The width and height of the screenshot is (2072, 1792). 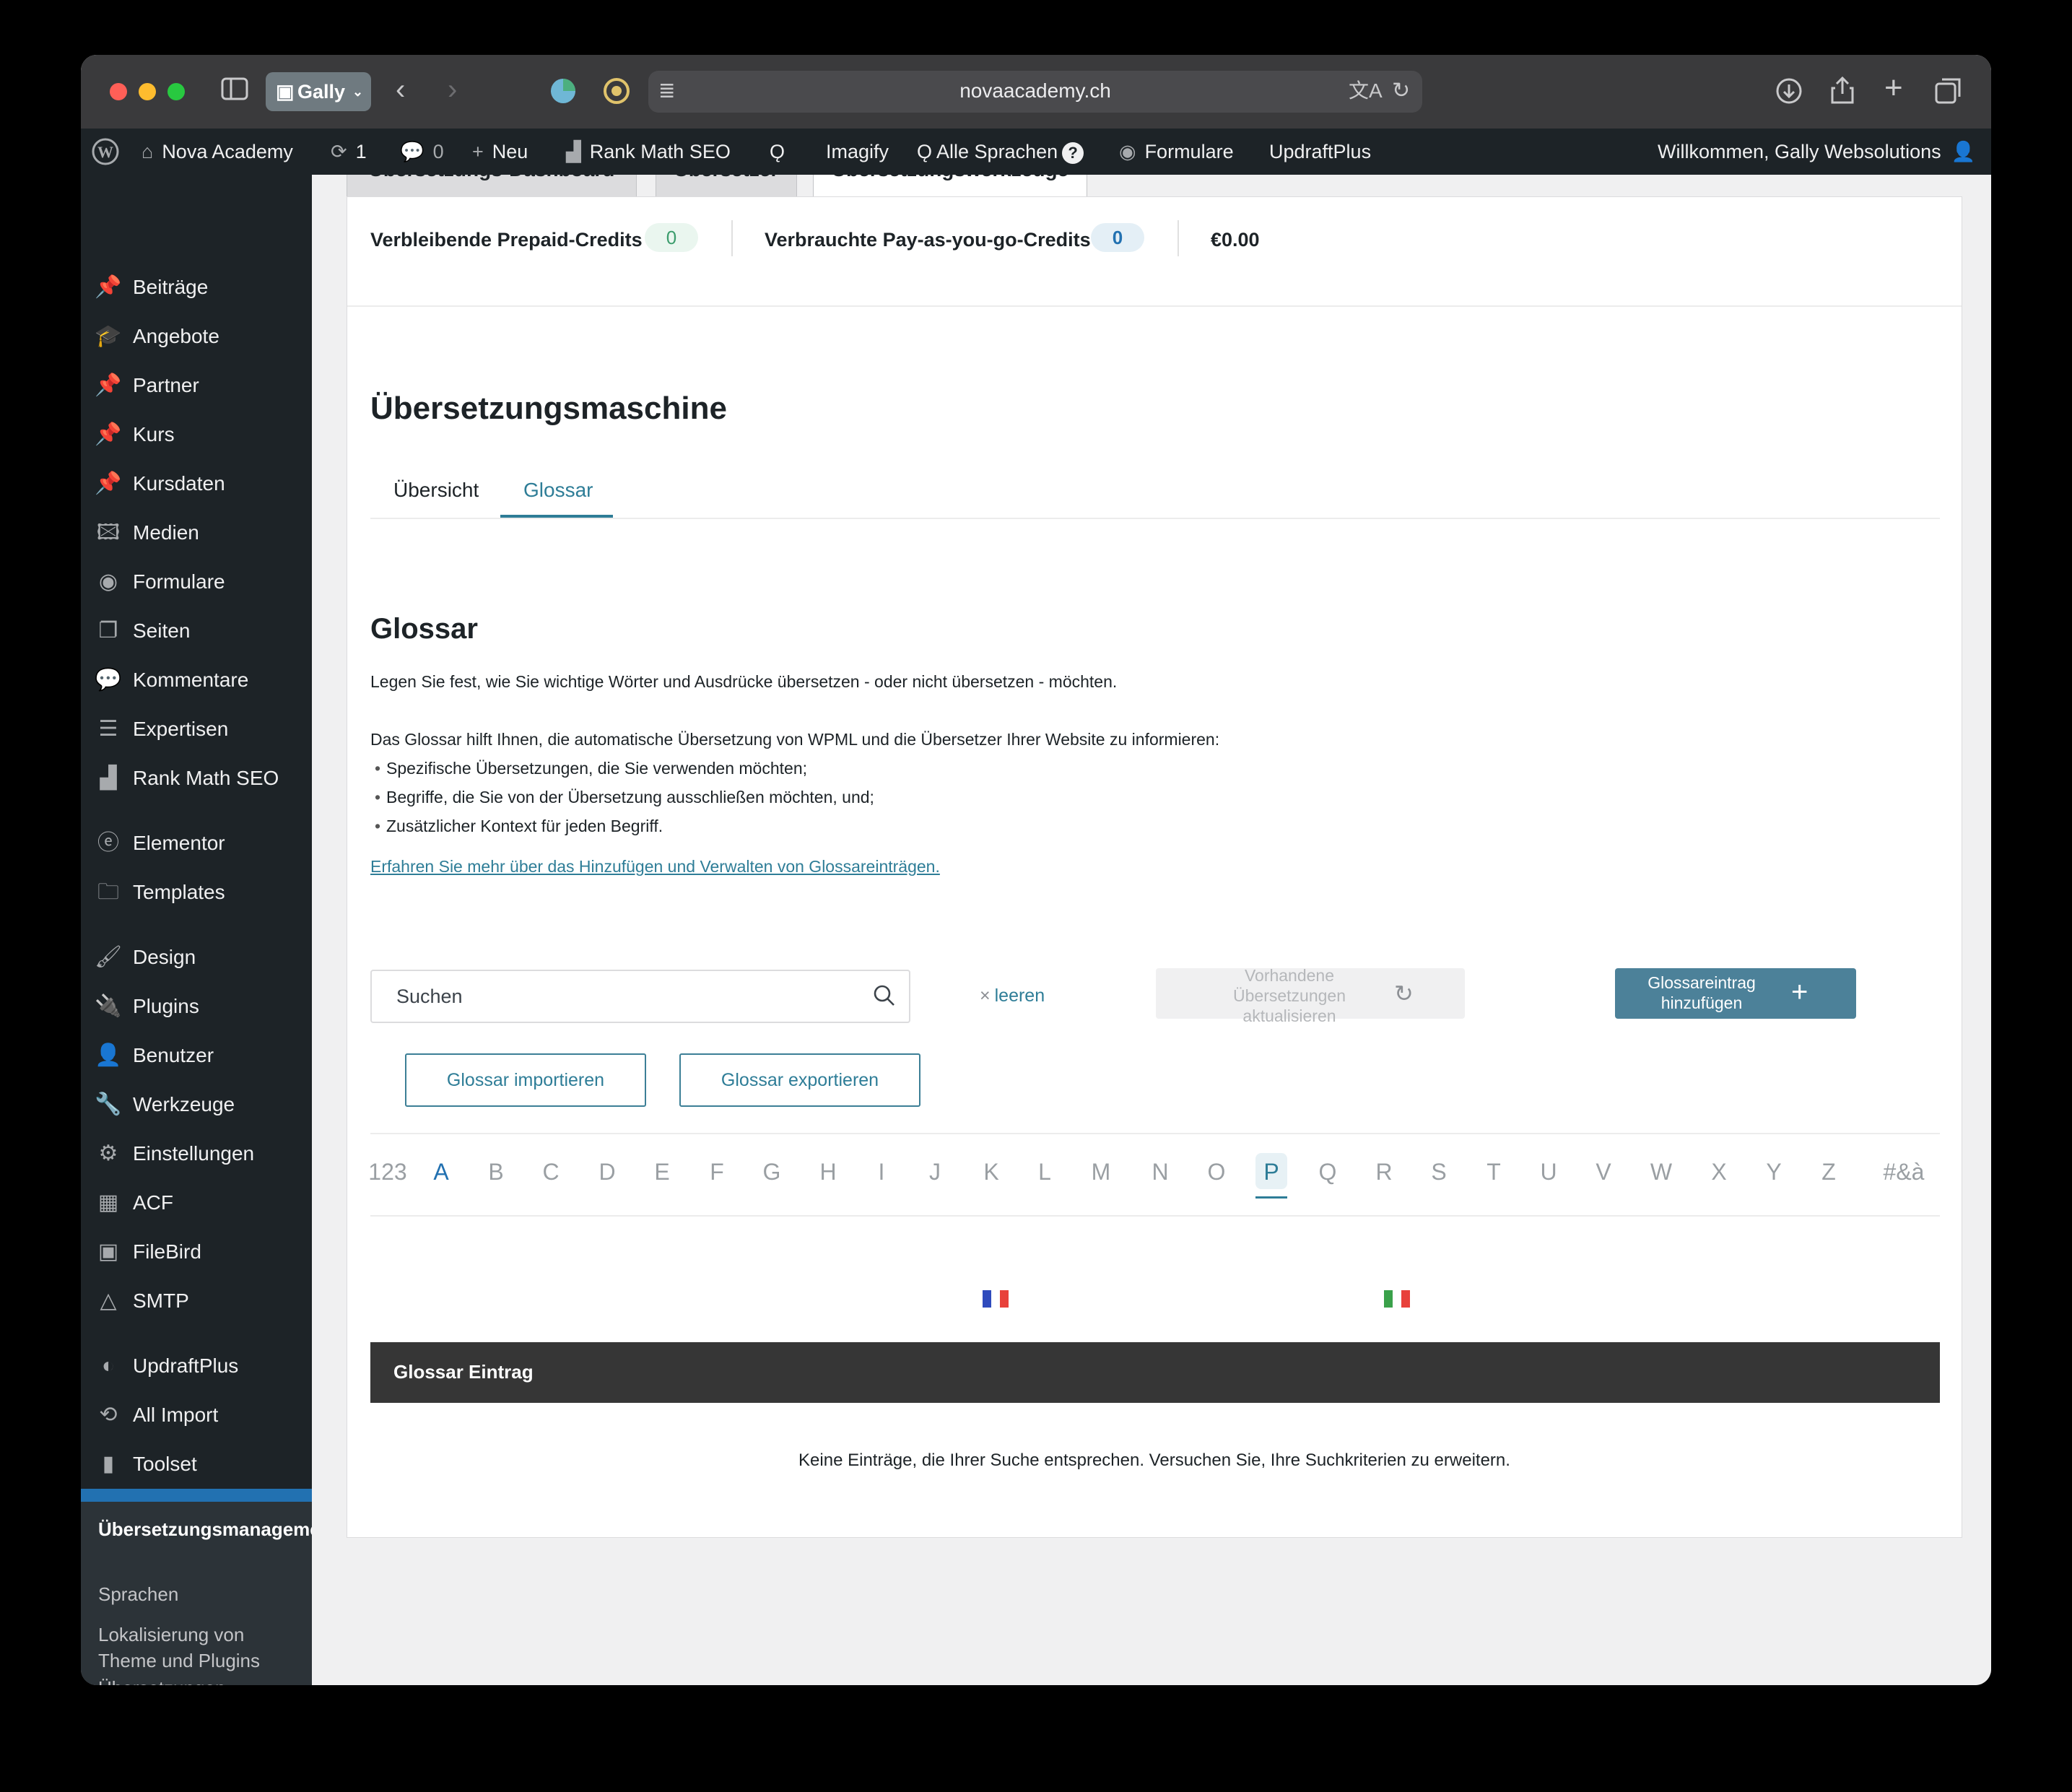 What do you see at coordinates (884, 997) in the screenshot?
I see `search-icon` at bounding box center [884, 997].